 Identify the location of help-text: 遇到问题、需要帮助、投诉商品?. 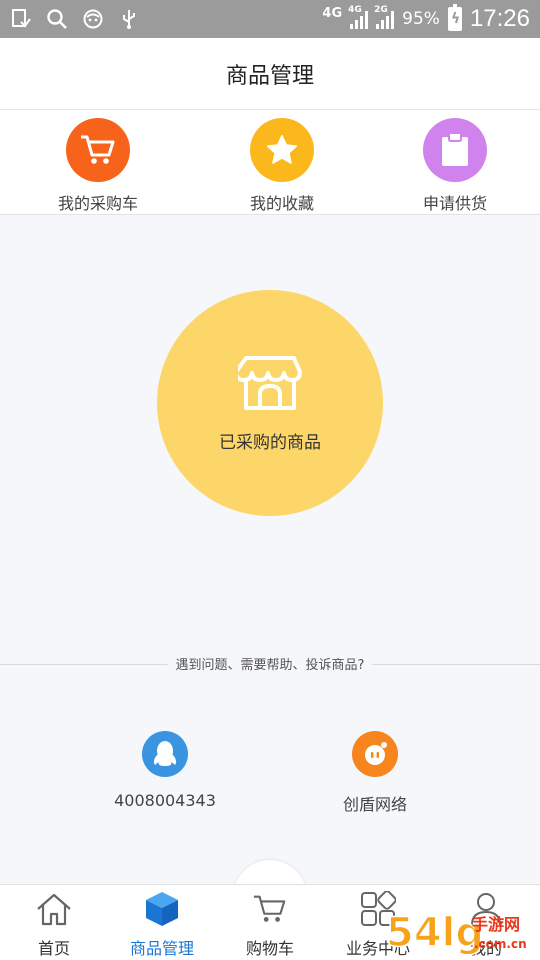
(270, 663).